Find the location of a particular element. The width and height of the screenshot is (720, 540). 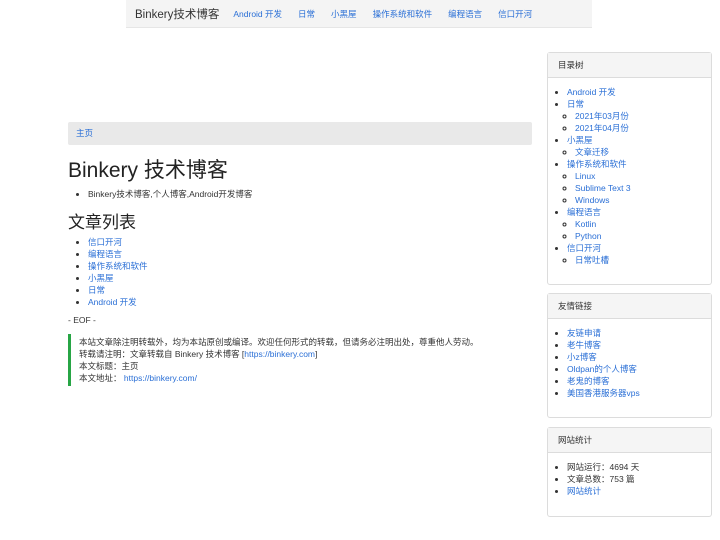

page-title: Binkery 技术博客 is located at coordinates (148, 170).